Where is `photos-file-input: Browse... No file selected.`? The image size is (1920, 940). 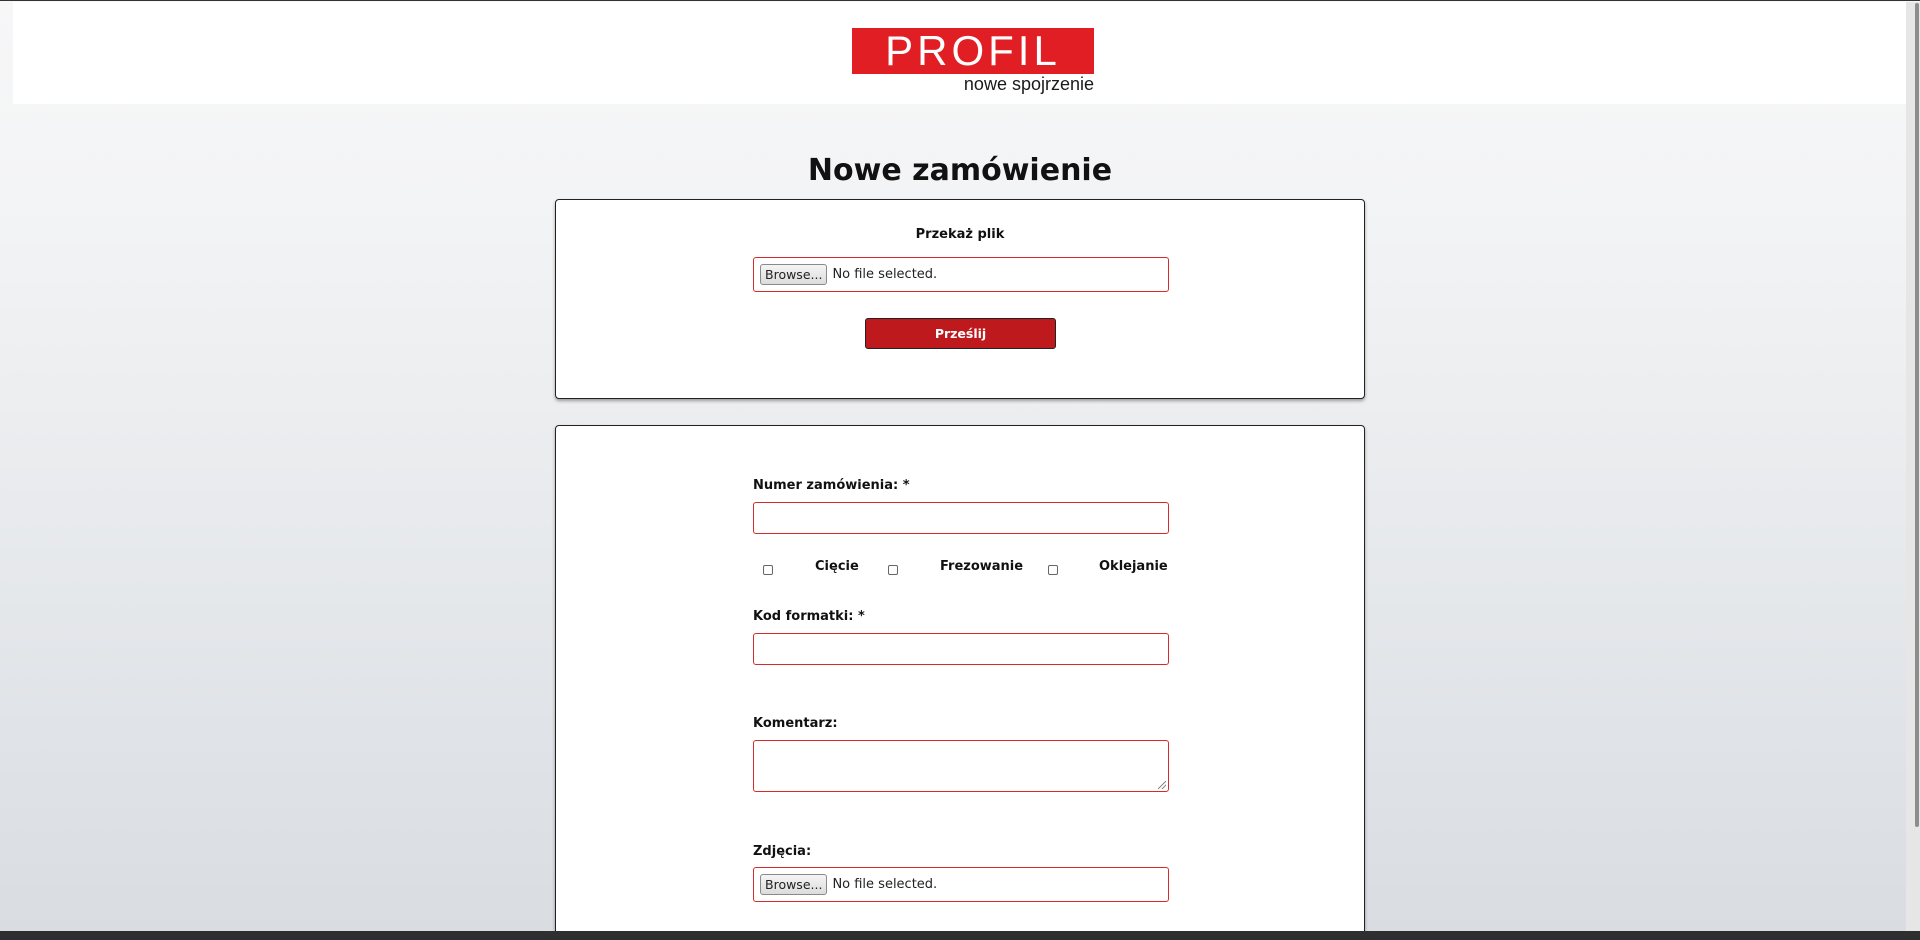
photos-file-input: Browse... No file selected. is located at coordinates (961, 884).